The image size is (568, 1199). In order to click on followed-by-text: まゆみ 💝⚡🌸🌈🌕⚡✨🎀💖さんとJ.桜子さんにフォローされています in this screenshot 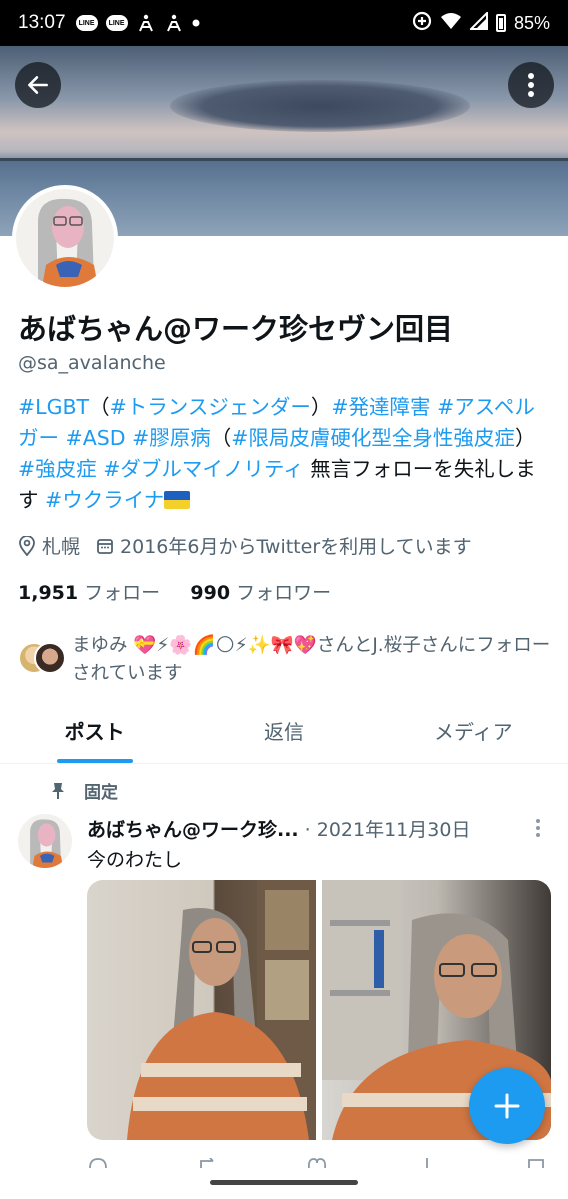, I will do `click(311, 659)`.